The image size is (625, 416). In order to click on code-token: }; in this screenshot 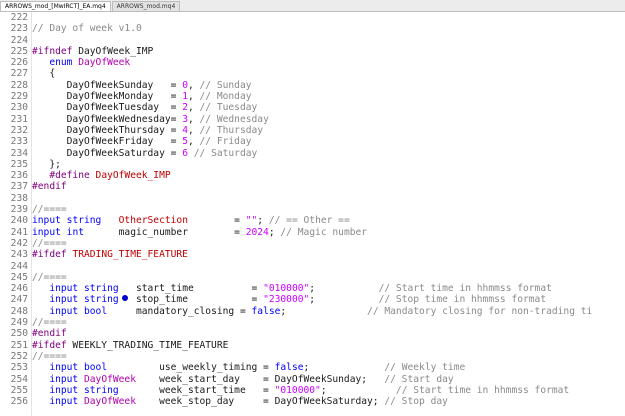, I will do `click(46, 164)`.